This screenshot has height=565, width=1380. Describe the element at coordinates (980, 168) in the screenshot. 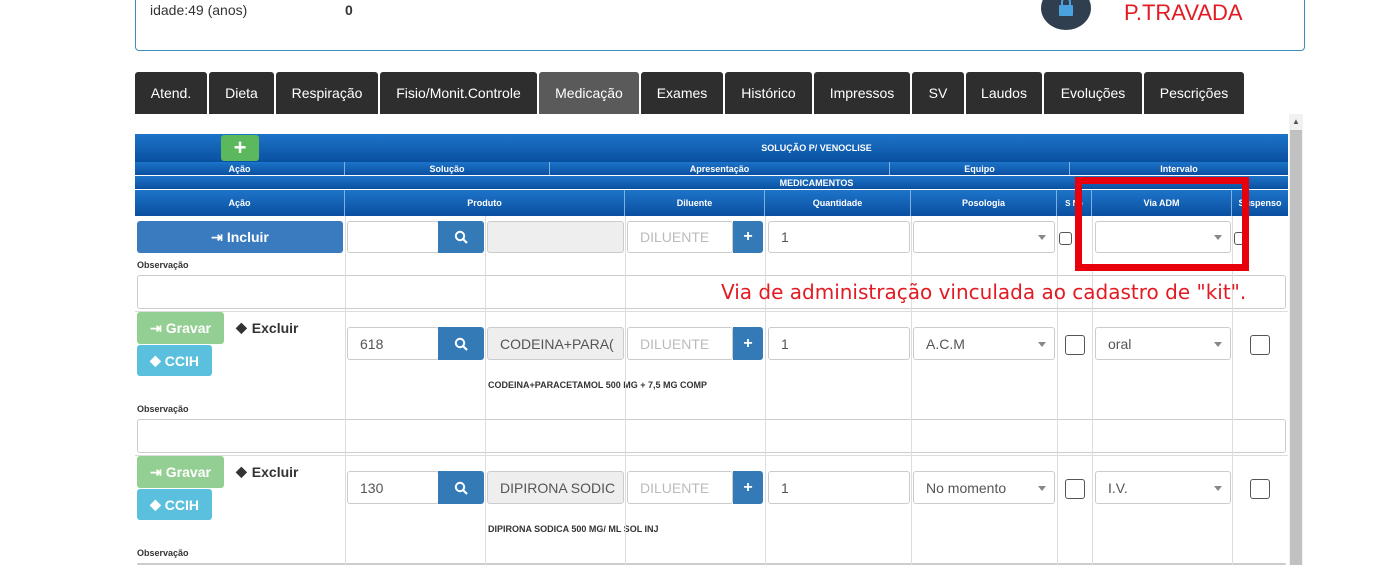

I see `venoclise-col-equipo: Equipo` at that location.